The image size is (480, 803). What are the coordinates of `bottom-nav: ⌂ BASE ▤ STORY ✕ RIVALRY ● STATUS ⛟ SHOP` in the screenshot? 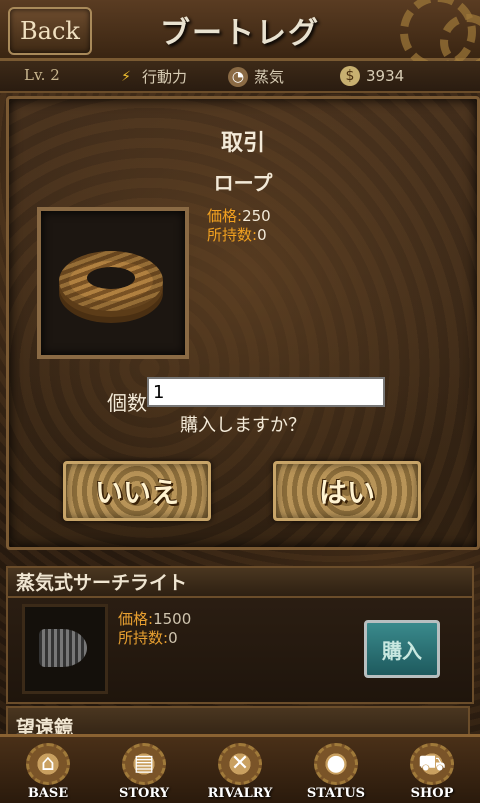 It's located at (240, 768).